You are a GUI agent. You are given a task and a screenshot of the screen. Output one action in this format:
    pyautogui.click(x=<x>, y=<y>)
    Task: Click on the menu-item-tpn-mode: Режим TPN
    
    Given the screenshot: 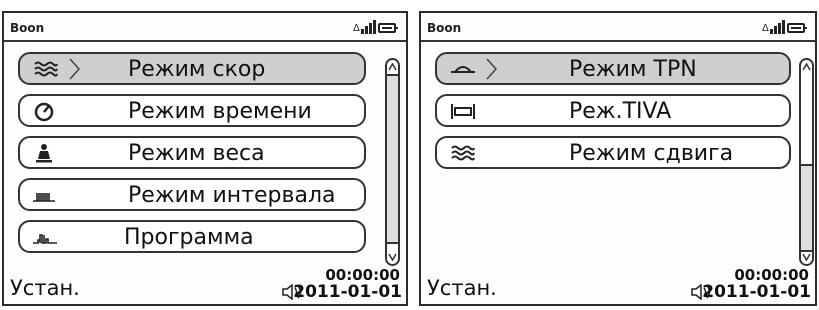 What is the action you would take?
    pyautogui.click(x=613, y=68)
    